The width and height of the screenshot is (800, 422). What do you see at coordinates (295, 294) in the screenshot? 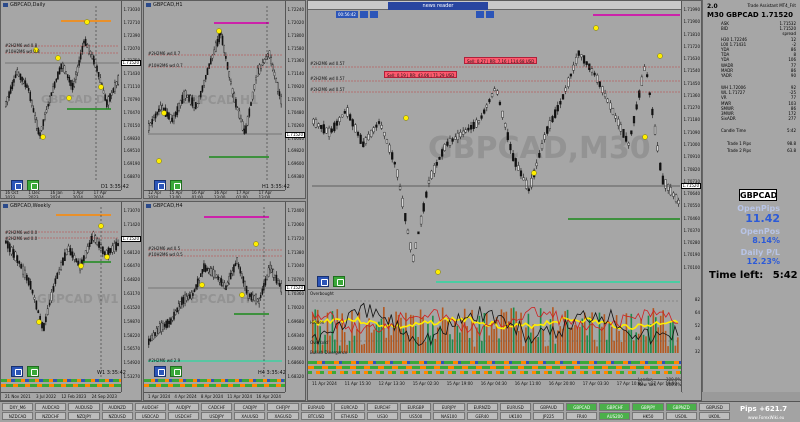
I see `price-tick: 1.70360` at bounding box center [295, 294].